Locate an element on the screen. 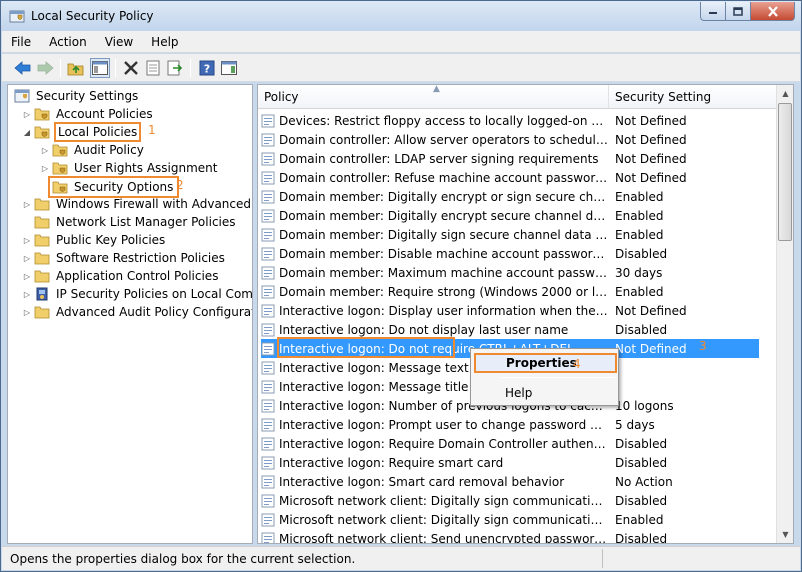 The width and height of the screenshot is (802, 572). scroll-down-icon: ▼ is located at coordinates (785, 534).